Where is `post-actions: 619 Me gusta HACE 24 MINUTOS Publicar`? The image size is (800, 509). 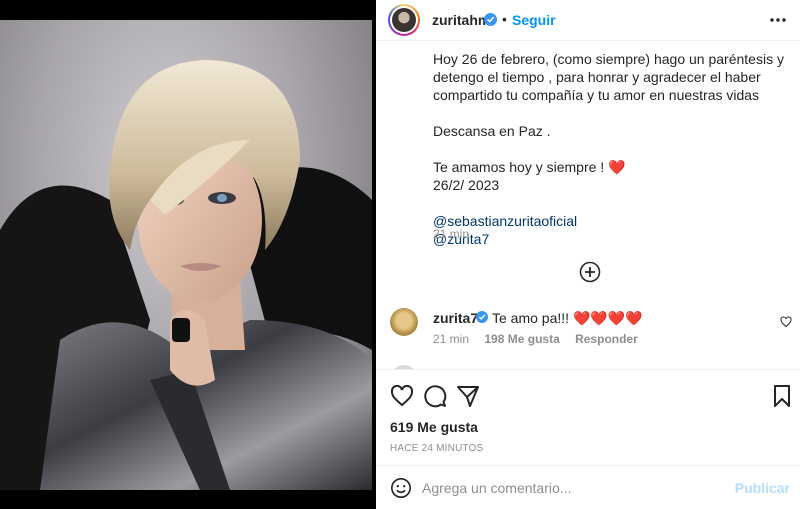
post-actions: 619 Me gusta HACE 24 MINUTOS Publicar is located at coordinates (588, 439).